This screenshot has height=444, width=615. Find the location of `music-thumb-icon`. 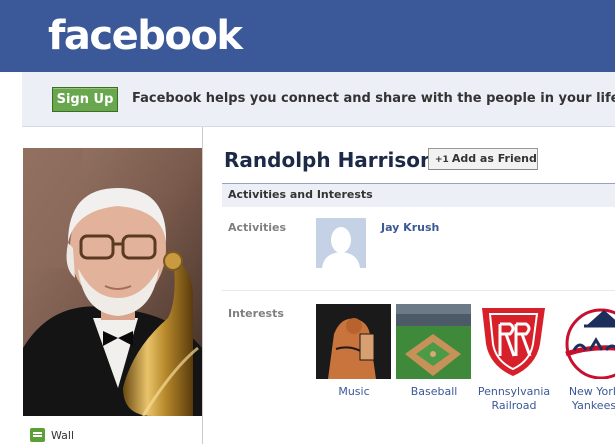

music-thumb-icon is located at coordinates (353, 341).